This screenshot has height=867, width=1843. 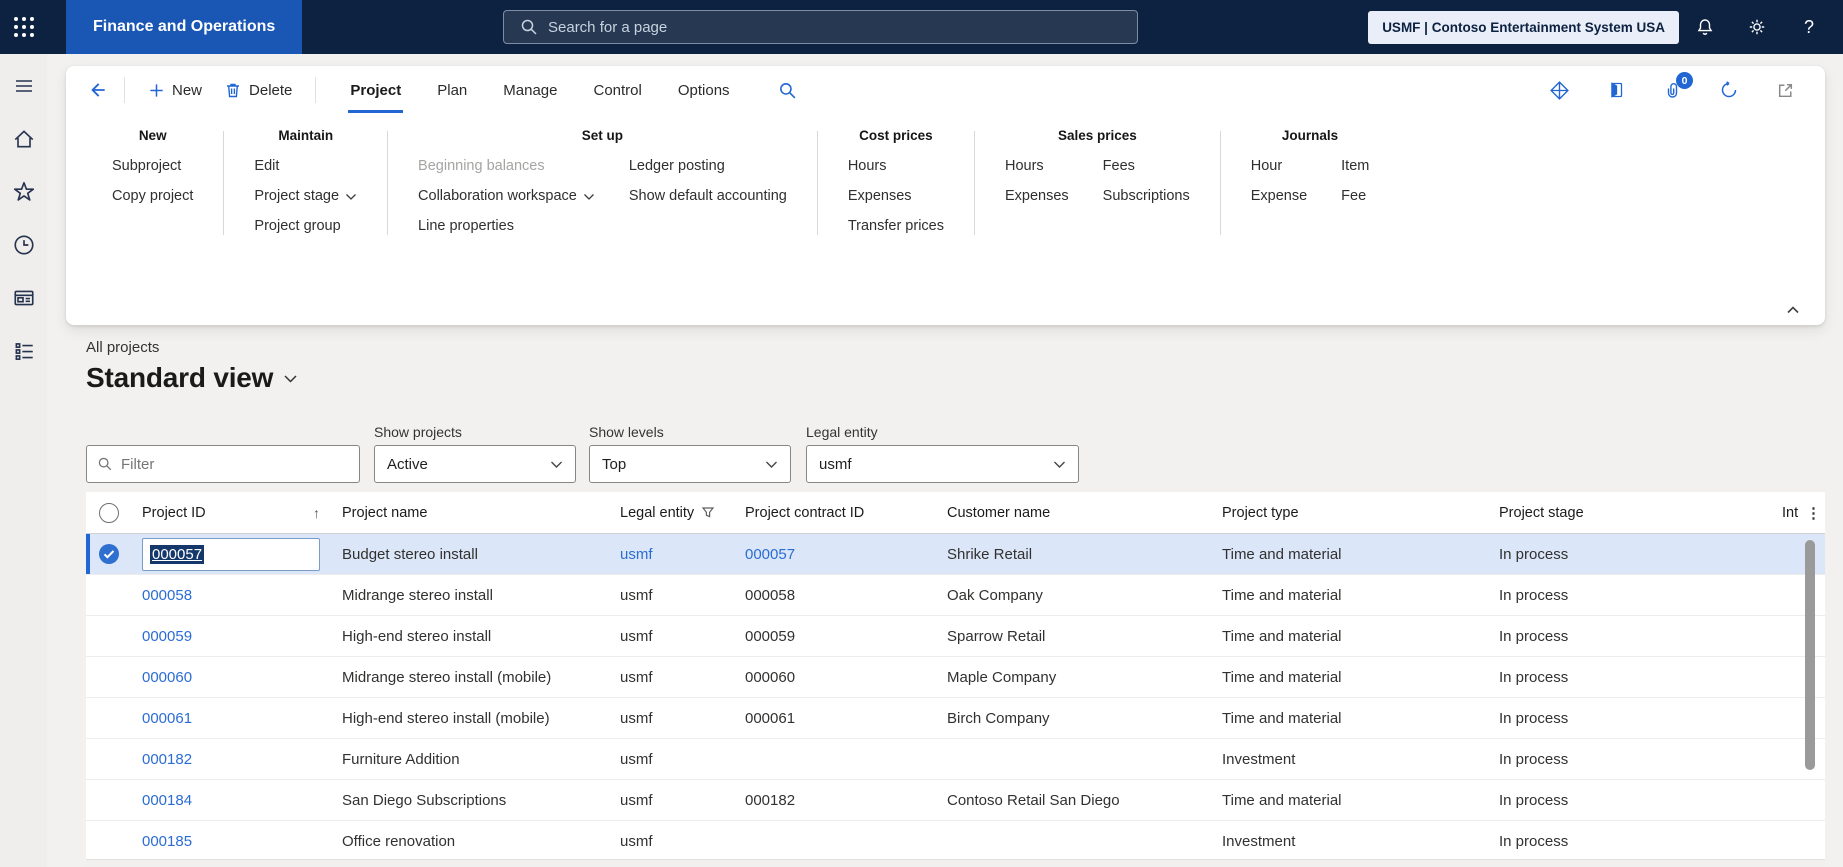 I want to click on header-int-truncated: Int ⋮, so click(x=1798, y=512).